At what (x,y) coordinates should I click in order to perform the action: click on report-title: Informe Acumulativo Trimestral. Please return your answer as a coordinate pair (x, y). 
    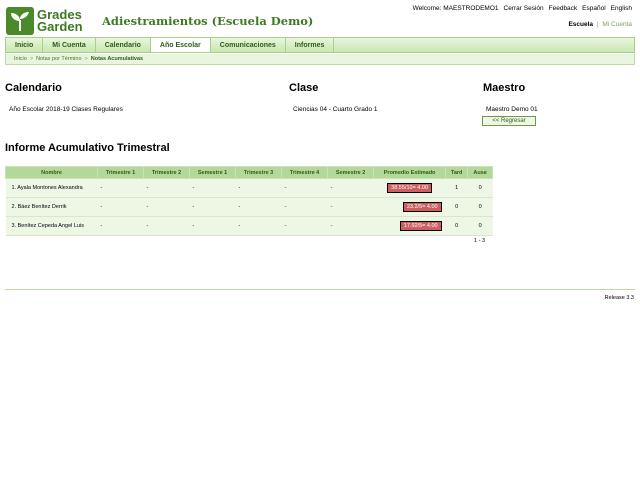
    Looking at the image, I should click on (87, 148).